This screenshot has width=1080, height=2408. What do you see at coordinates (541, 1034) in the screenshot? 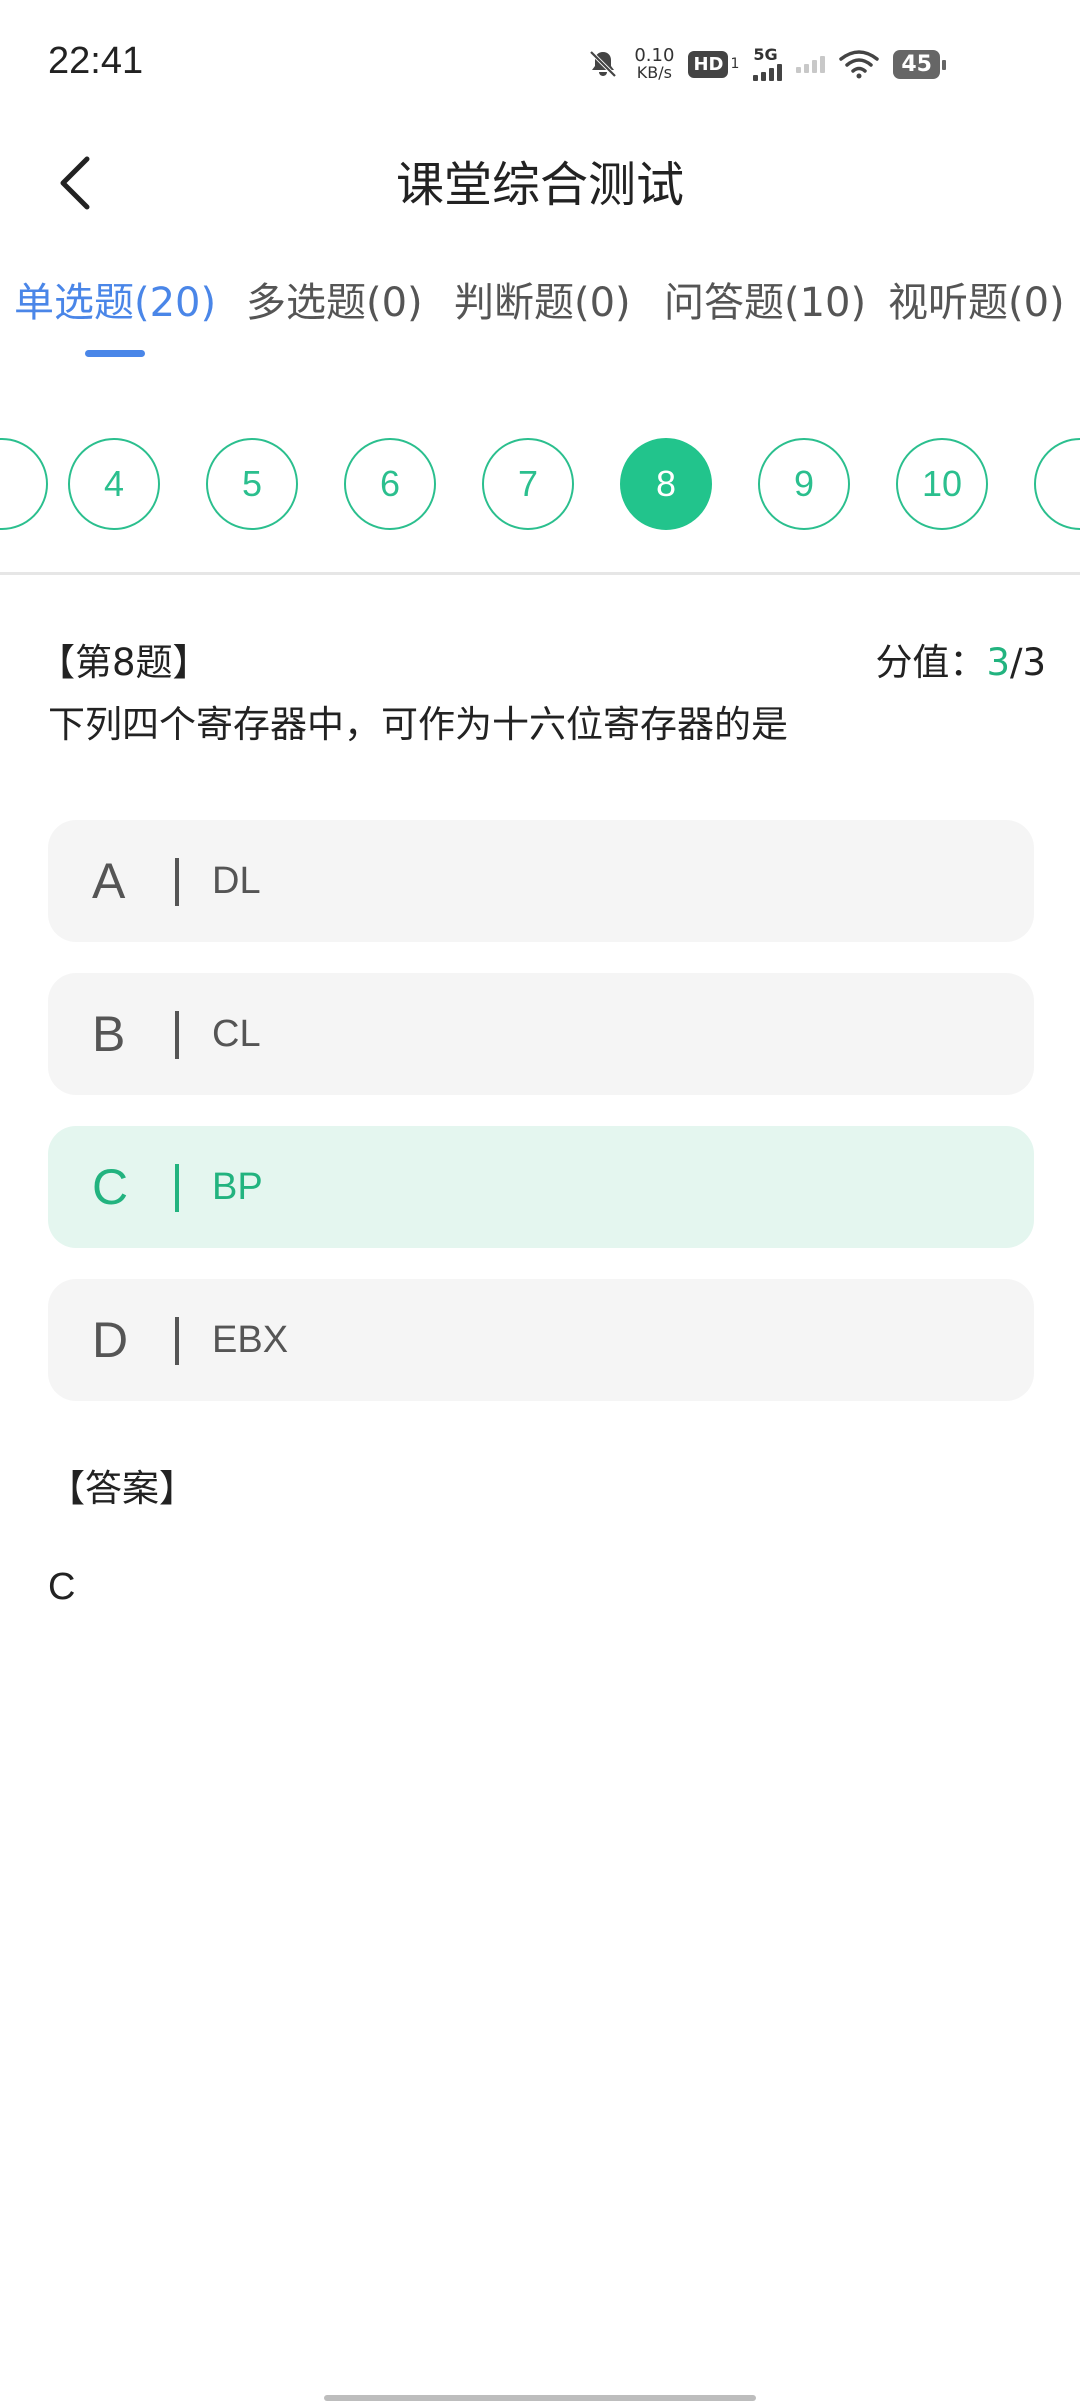
I see `option-b: B CL` at bounding box center [541, 1034].